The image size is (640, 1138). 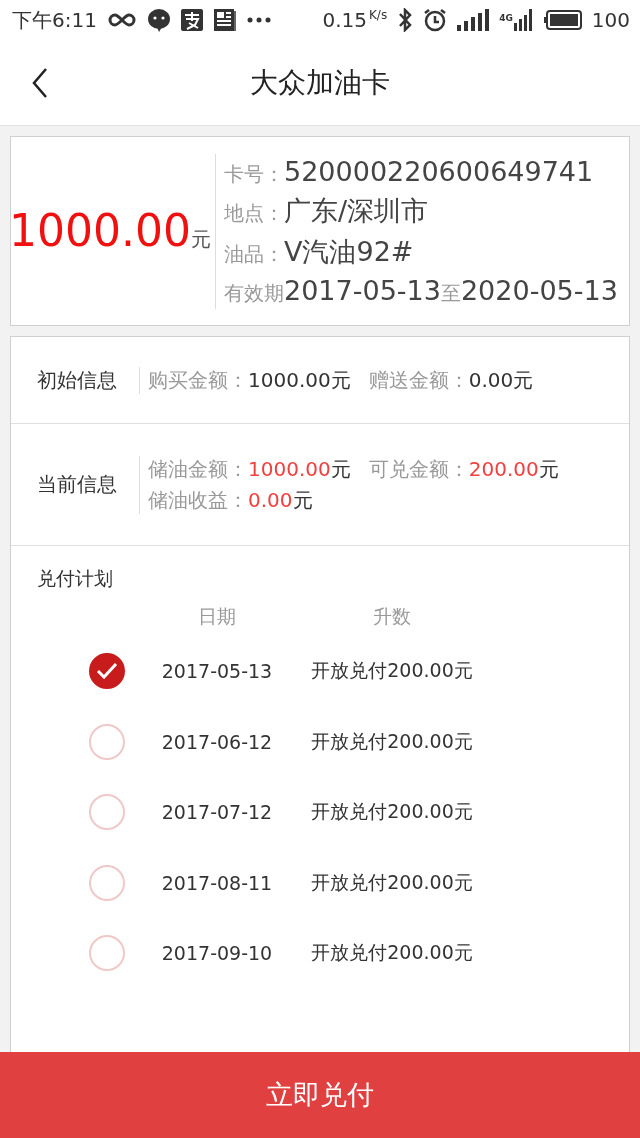 What do you see at coordinates (356, 210) in the screenshot?
I see `detail-value: 广东/深圳市` at bounding box center [356, 210].